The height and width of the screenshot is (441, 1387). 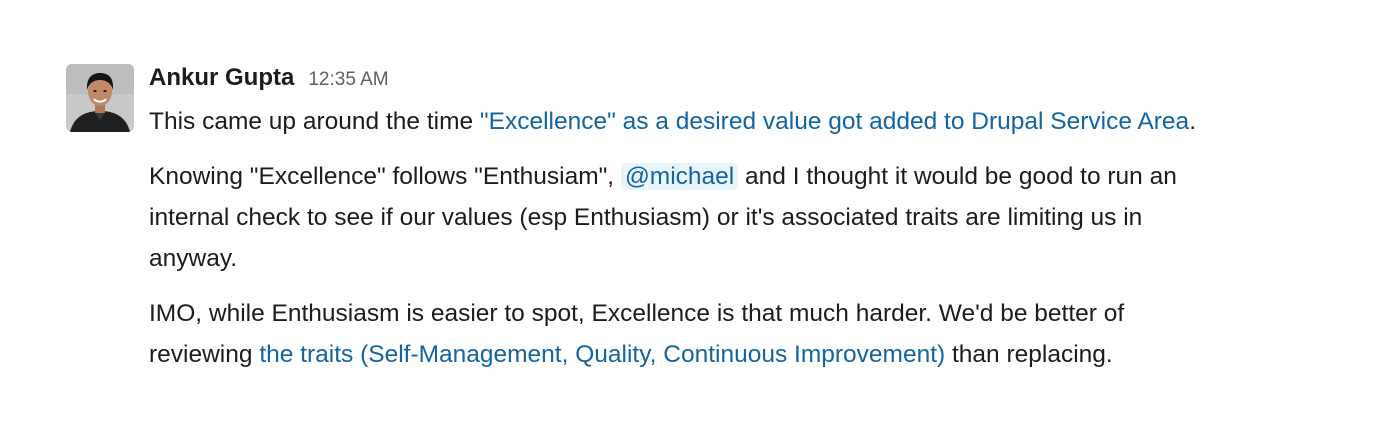 What do you see at coordinates (957, 176) in the screenshot?
I see `paragraph-2-text-after-mention: and I thought it would be good to run an` at bounding box center [957, 176].